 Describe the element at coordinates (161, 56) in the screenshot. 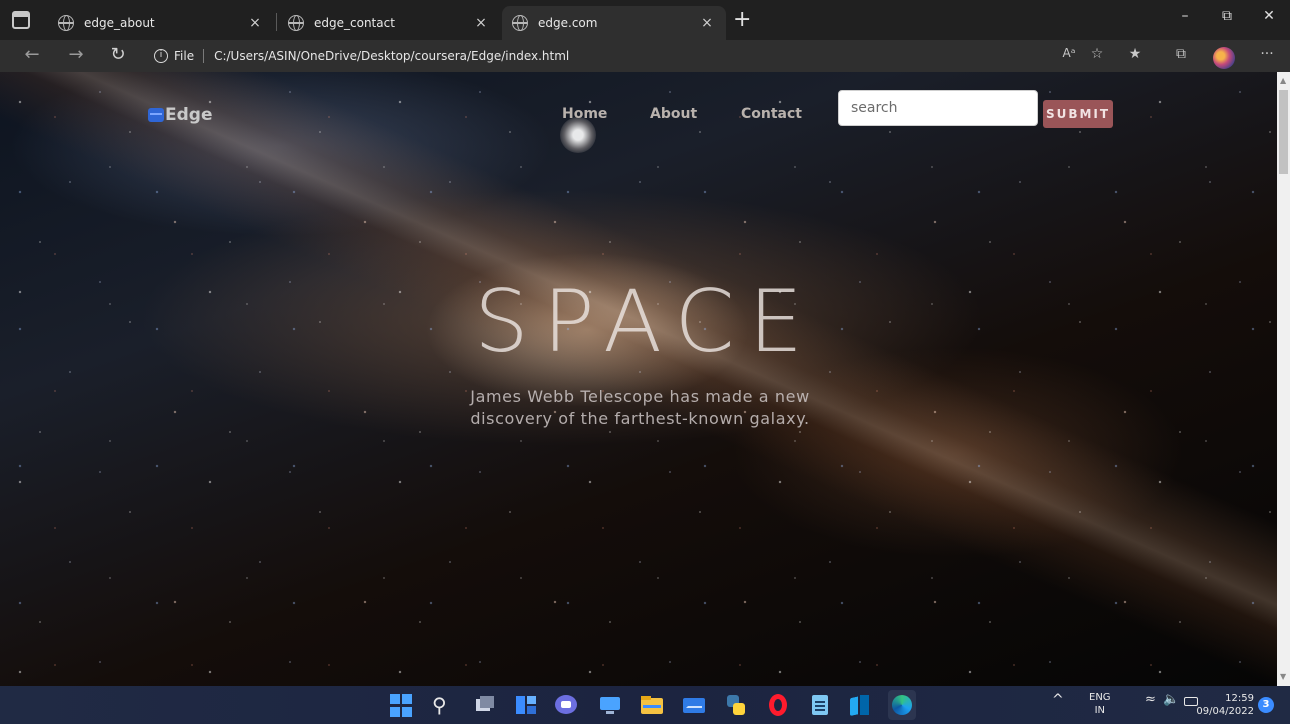

I see `info-icon: i` at that location.